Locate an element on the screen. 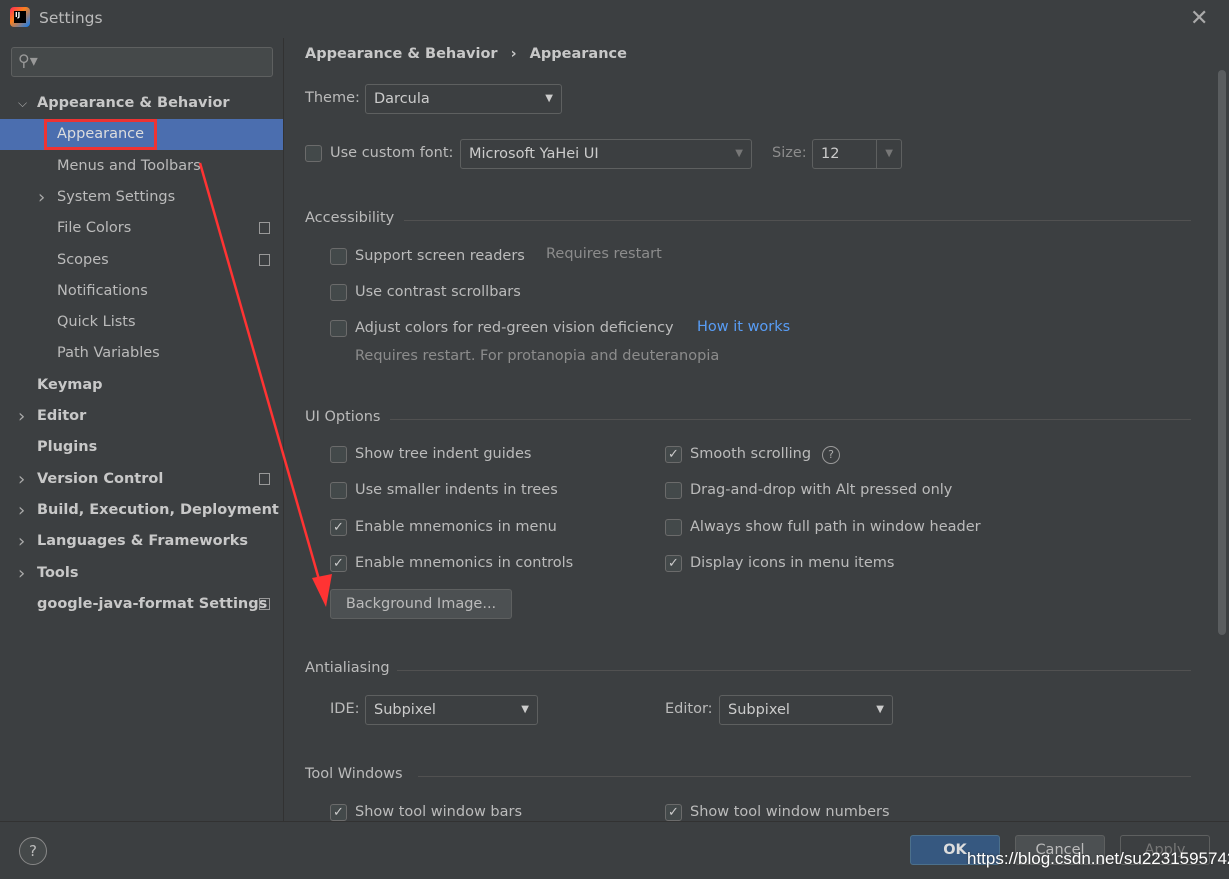 This screenshot has height=879, width=1229. arrow-head is located at coordinates (322, 590).